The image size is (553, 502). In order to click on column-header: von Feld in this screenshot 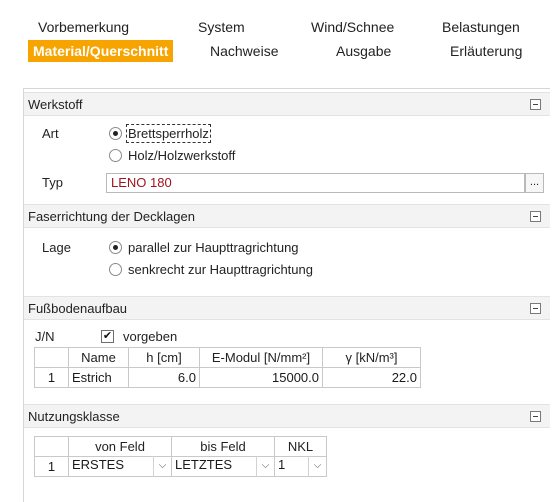, I will do `click(120, 446)`.